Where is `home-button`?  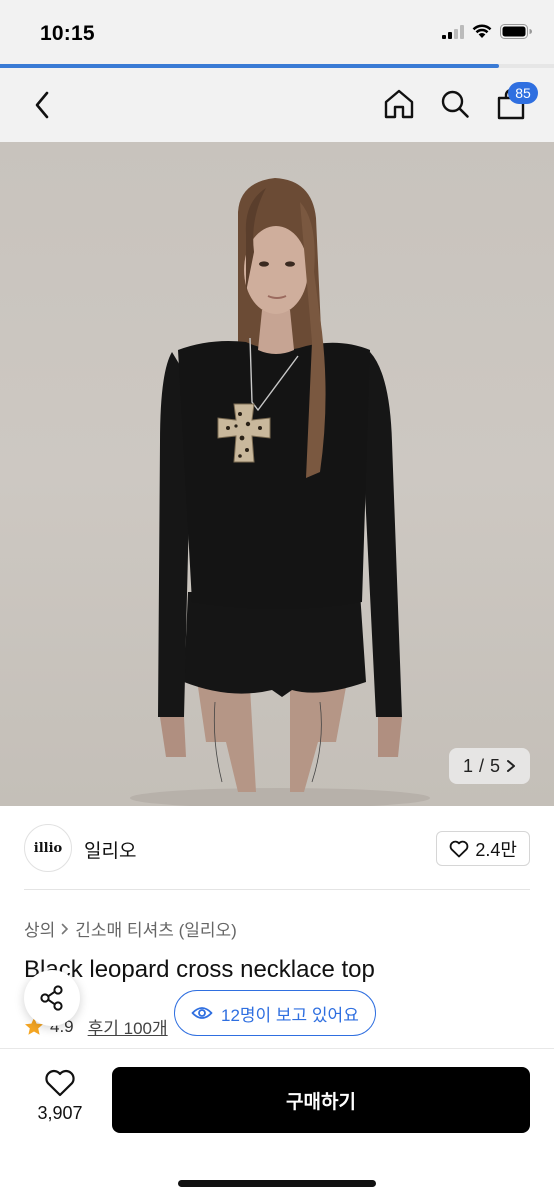
home-button is located at coordinates (399, 104).